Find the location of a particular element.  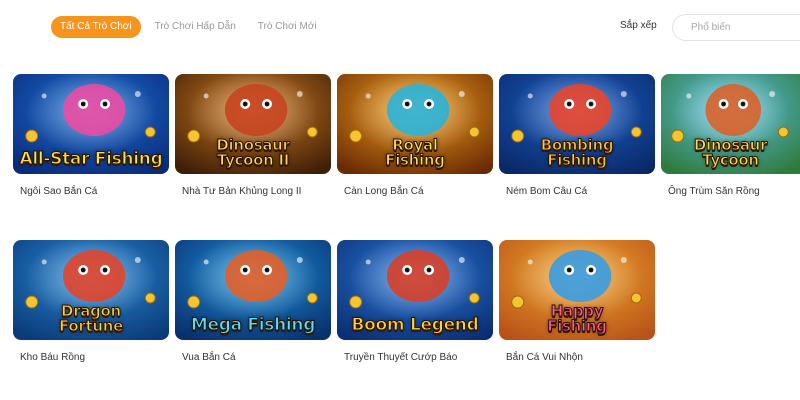

game-card: Royal Fishing Càn Long Bắn Cá is located at coordinates (415, 135).